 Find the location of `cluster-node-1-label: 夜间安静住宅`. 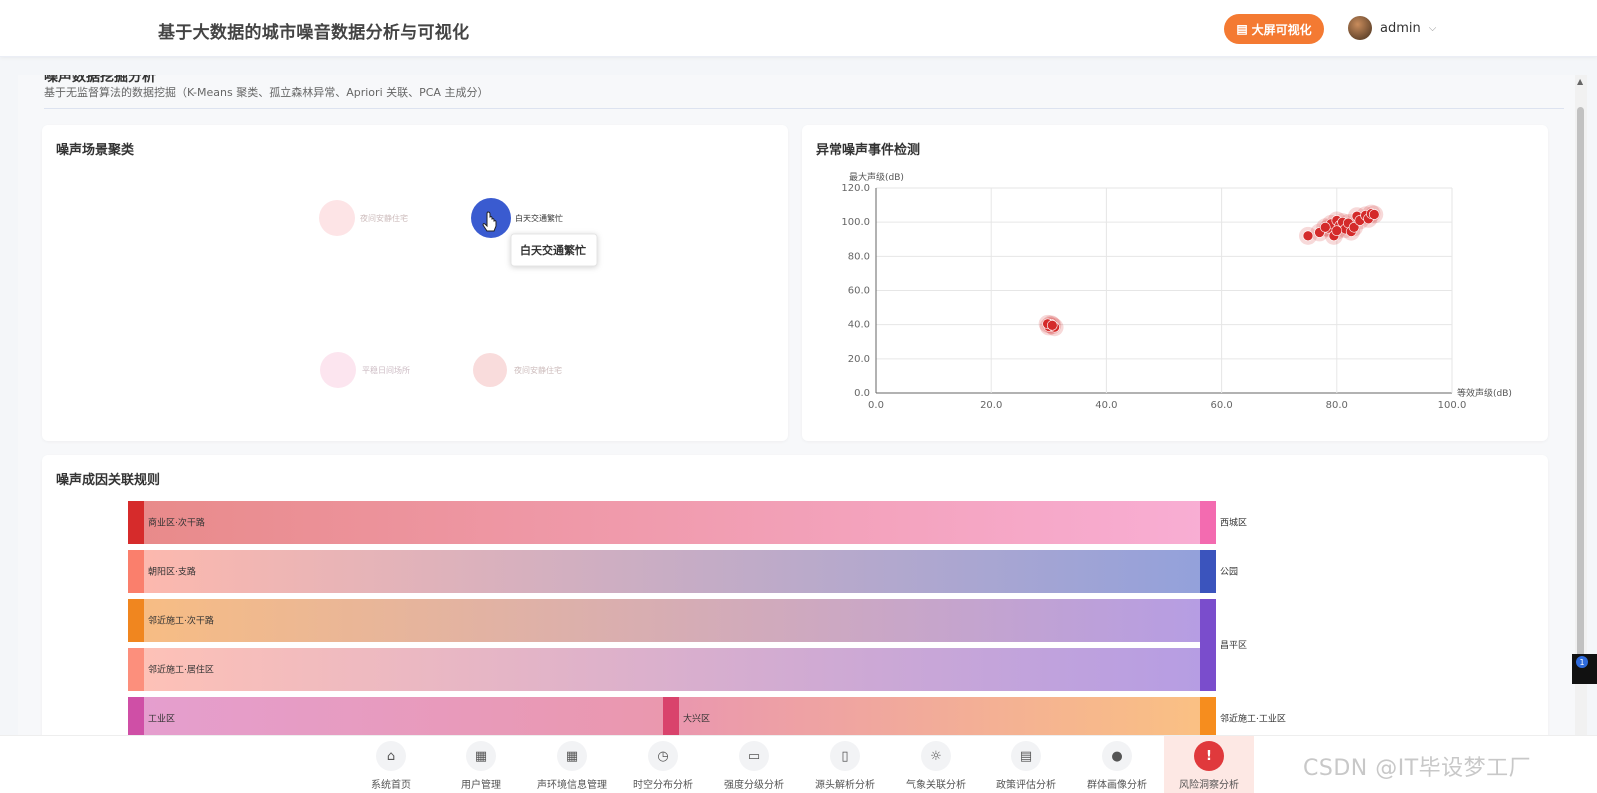

cluster-node-1-label: 夜间安静住宅 is located at coordinates (384, 218).